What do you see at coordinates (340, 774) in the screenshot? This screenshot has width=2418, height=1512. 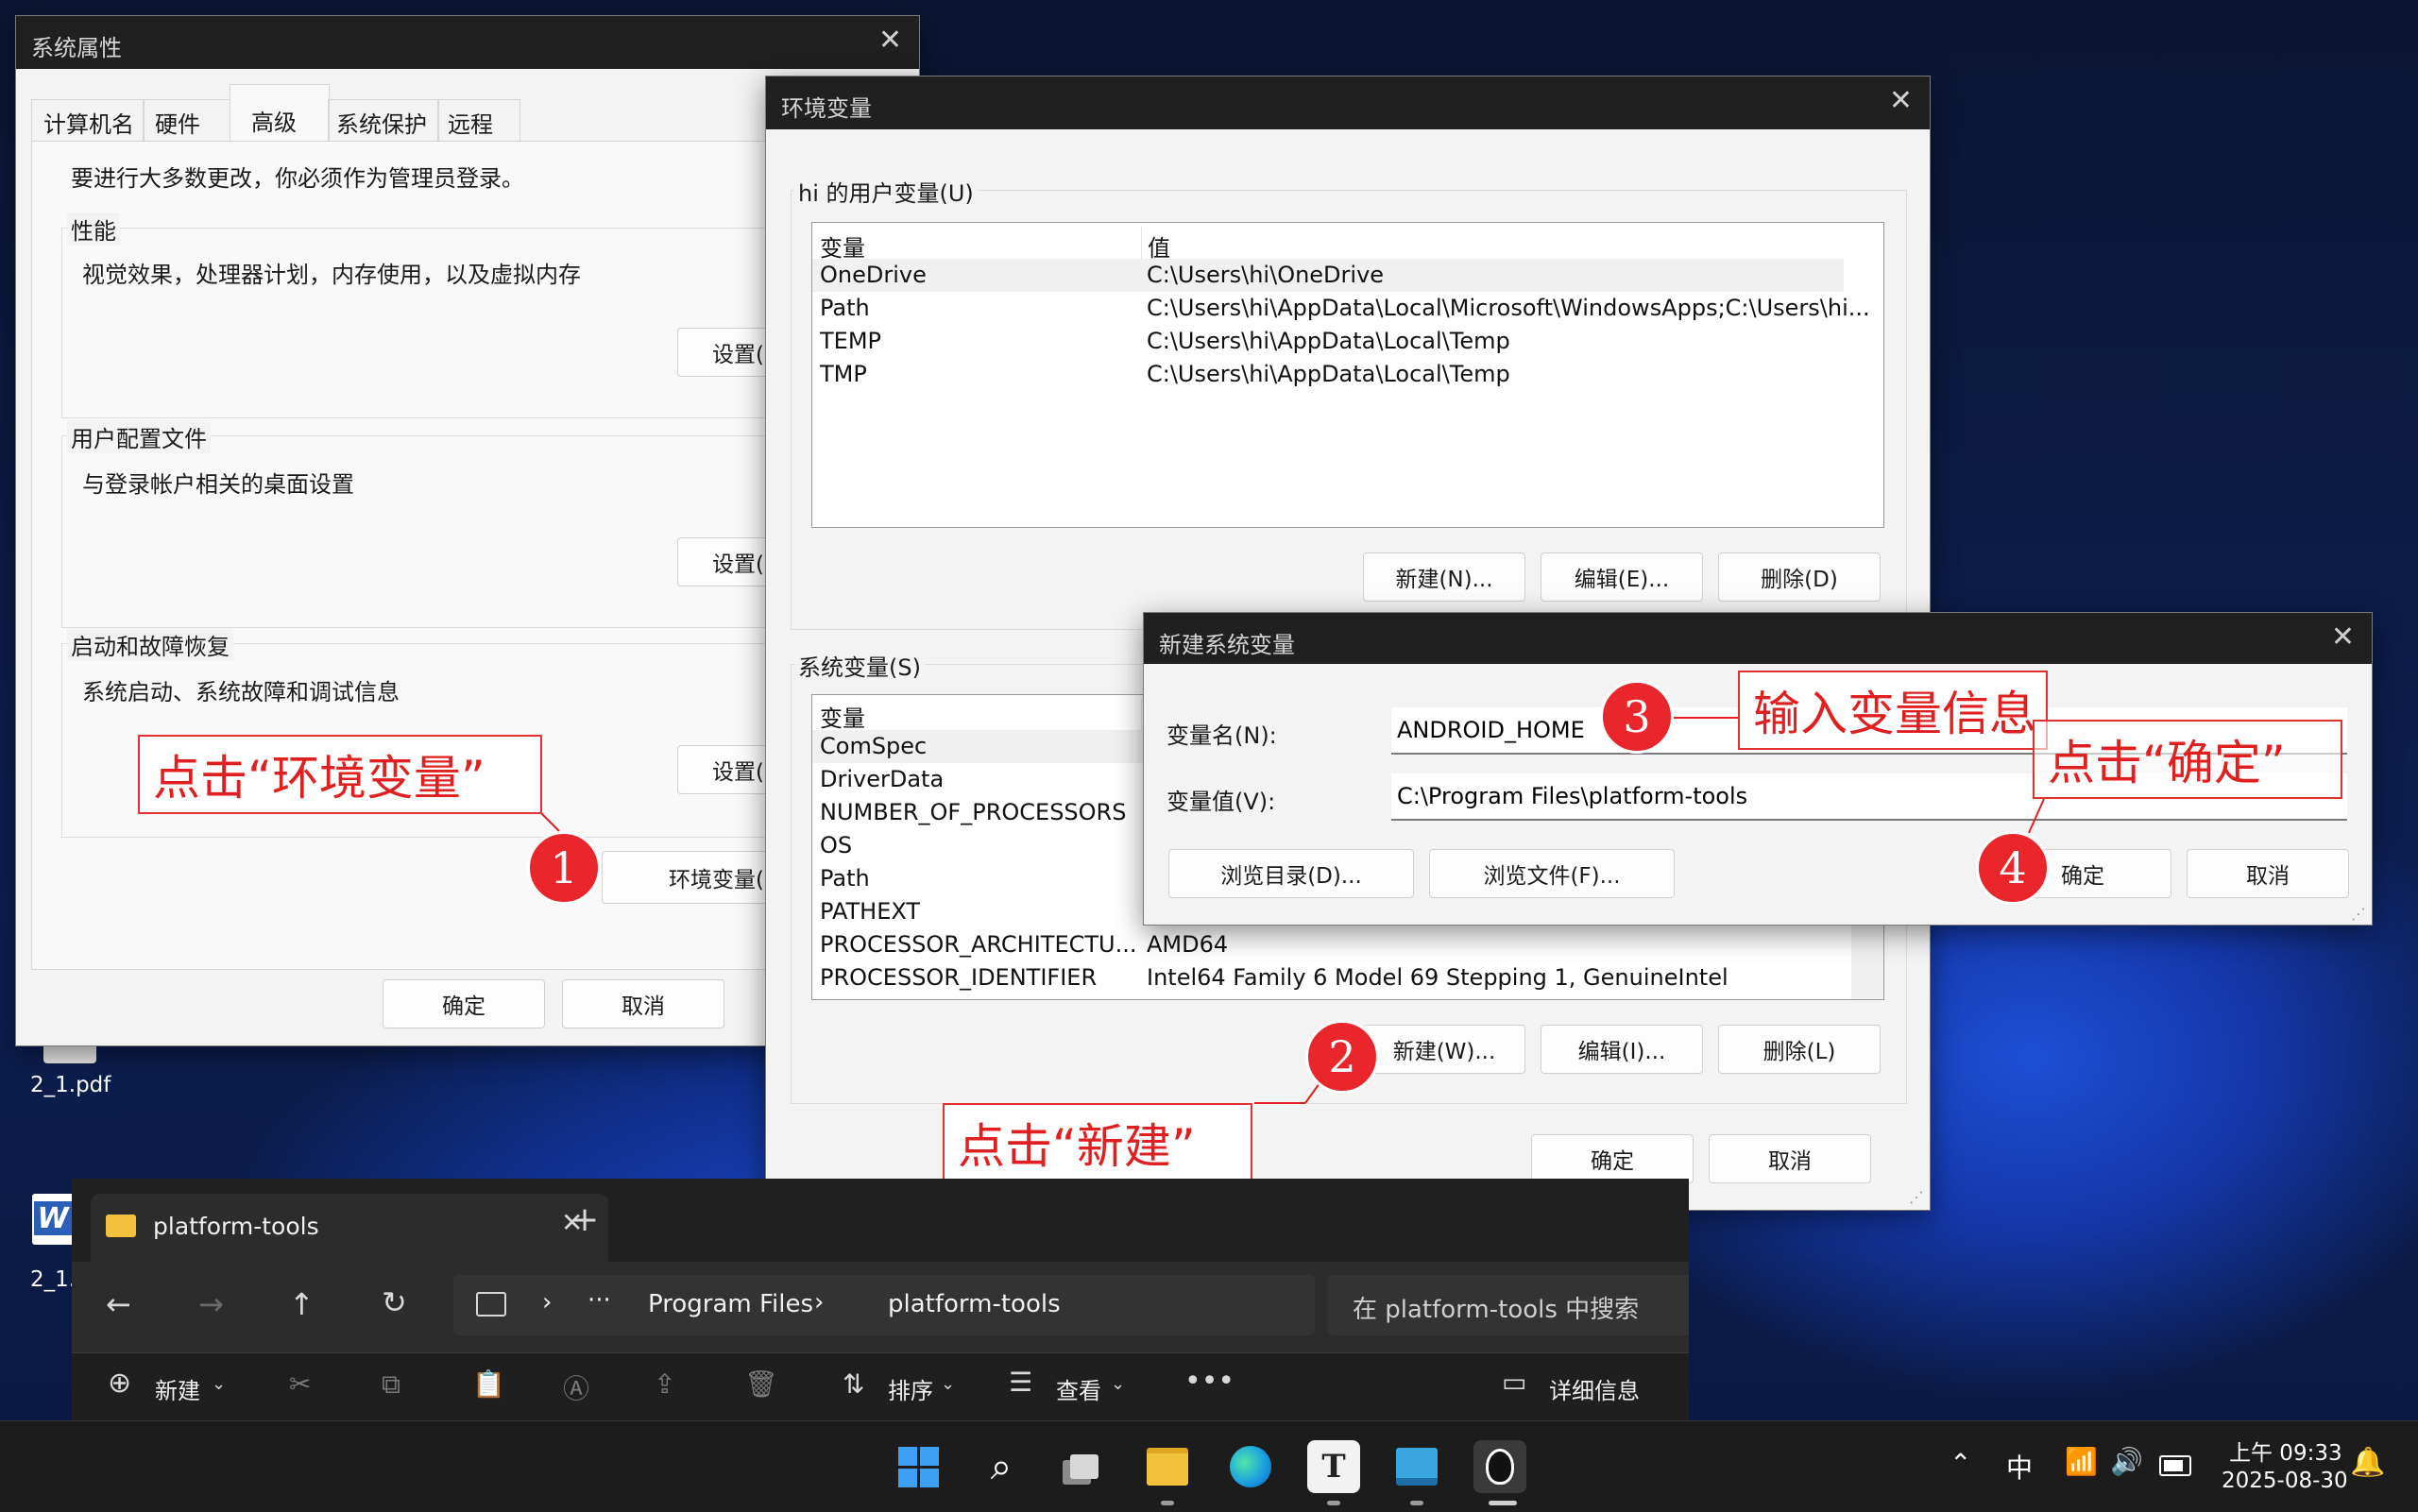 I see `step1-callout: 点击“环境变量”` at bounding box center [340, 774].